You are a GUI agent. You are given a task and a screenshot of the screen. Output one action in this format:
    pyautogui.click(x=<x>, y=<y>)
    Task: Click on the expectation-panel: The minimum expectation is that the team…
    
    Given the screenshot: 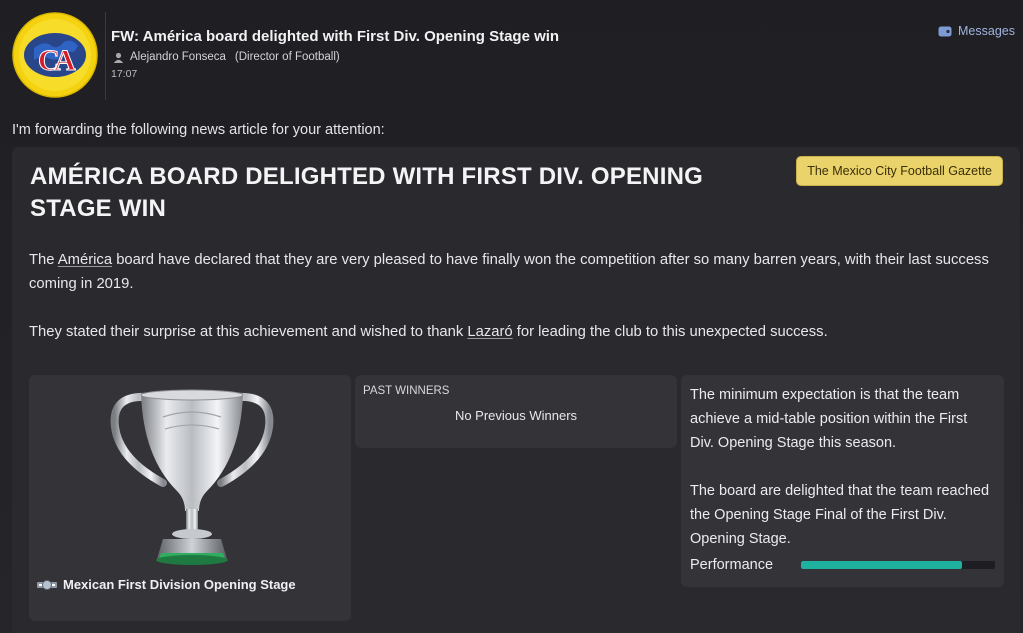 What is the action you would take?
    pyautogui.click(x=842, y=481)
    